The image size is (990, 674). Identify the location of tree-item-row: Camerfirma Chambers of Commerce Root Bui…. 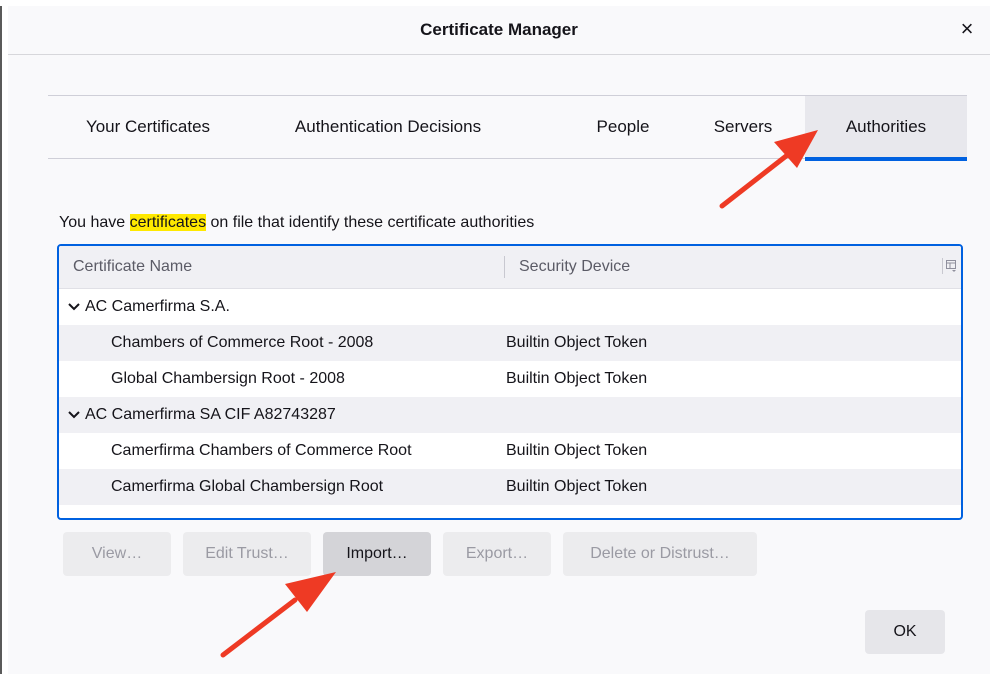
(510, 451).